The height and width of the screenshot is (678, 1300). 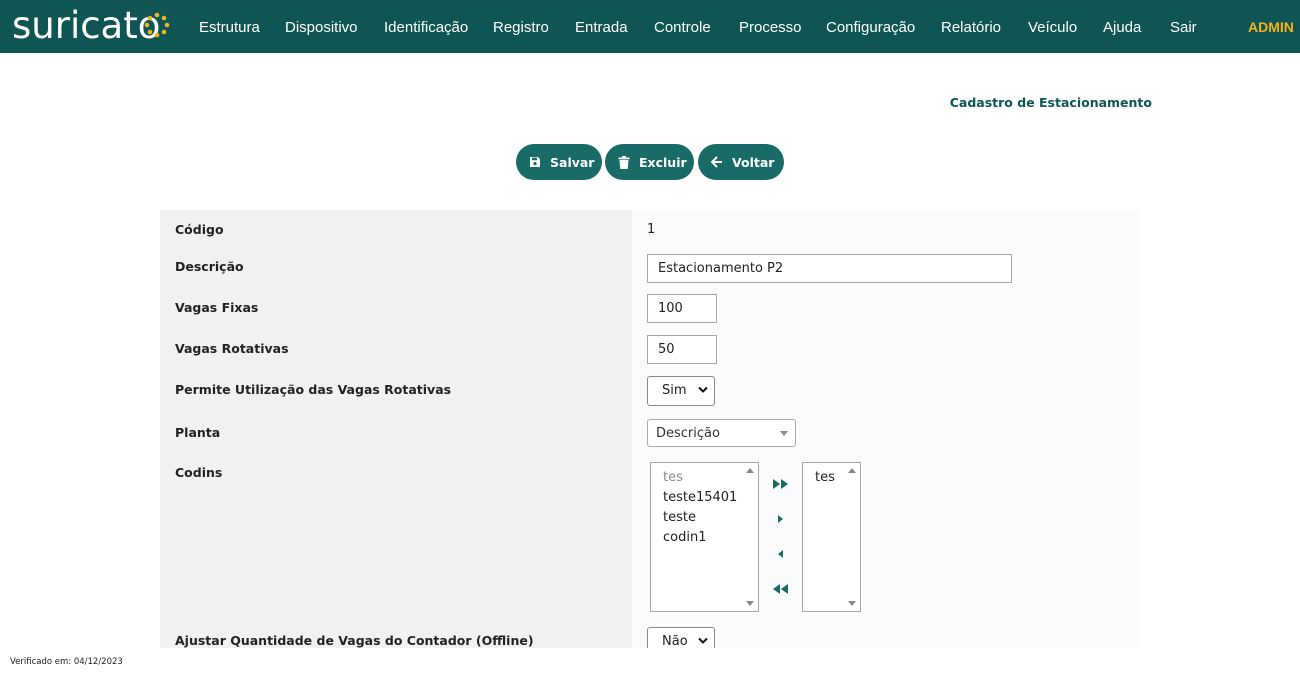 What do you see at coordinates (780, 519) in the screenshot?
I see `move-right-icon` at bounding box center [780, 519].